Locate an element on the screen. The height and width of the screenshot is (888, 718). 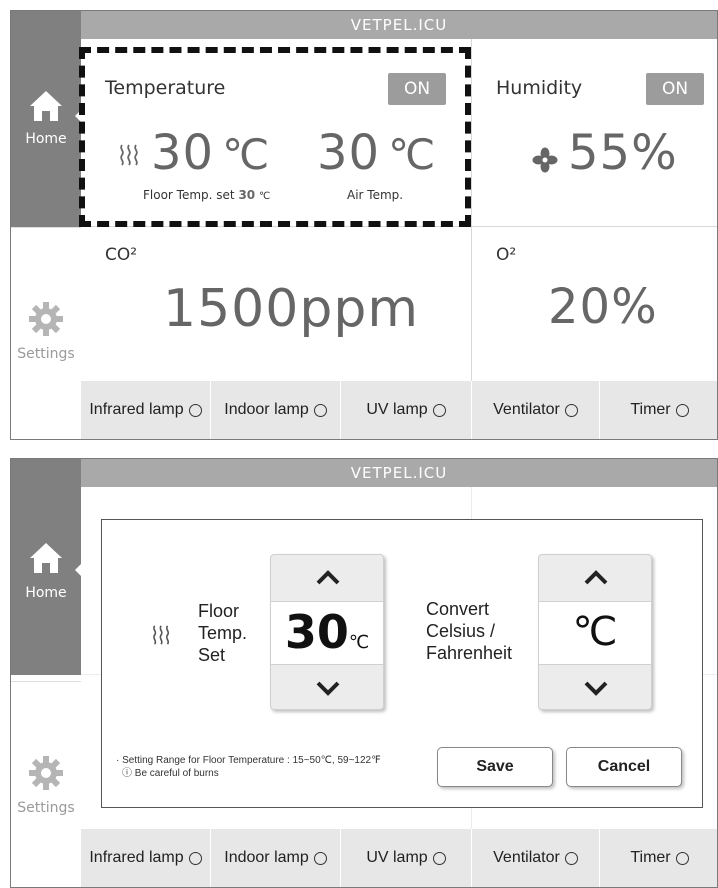
convert-unit-label: Convert Celsius / Fahrenheit is located at coordinates (469, 631).